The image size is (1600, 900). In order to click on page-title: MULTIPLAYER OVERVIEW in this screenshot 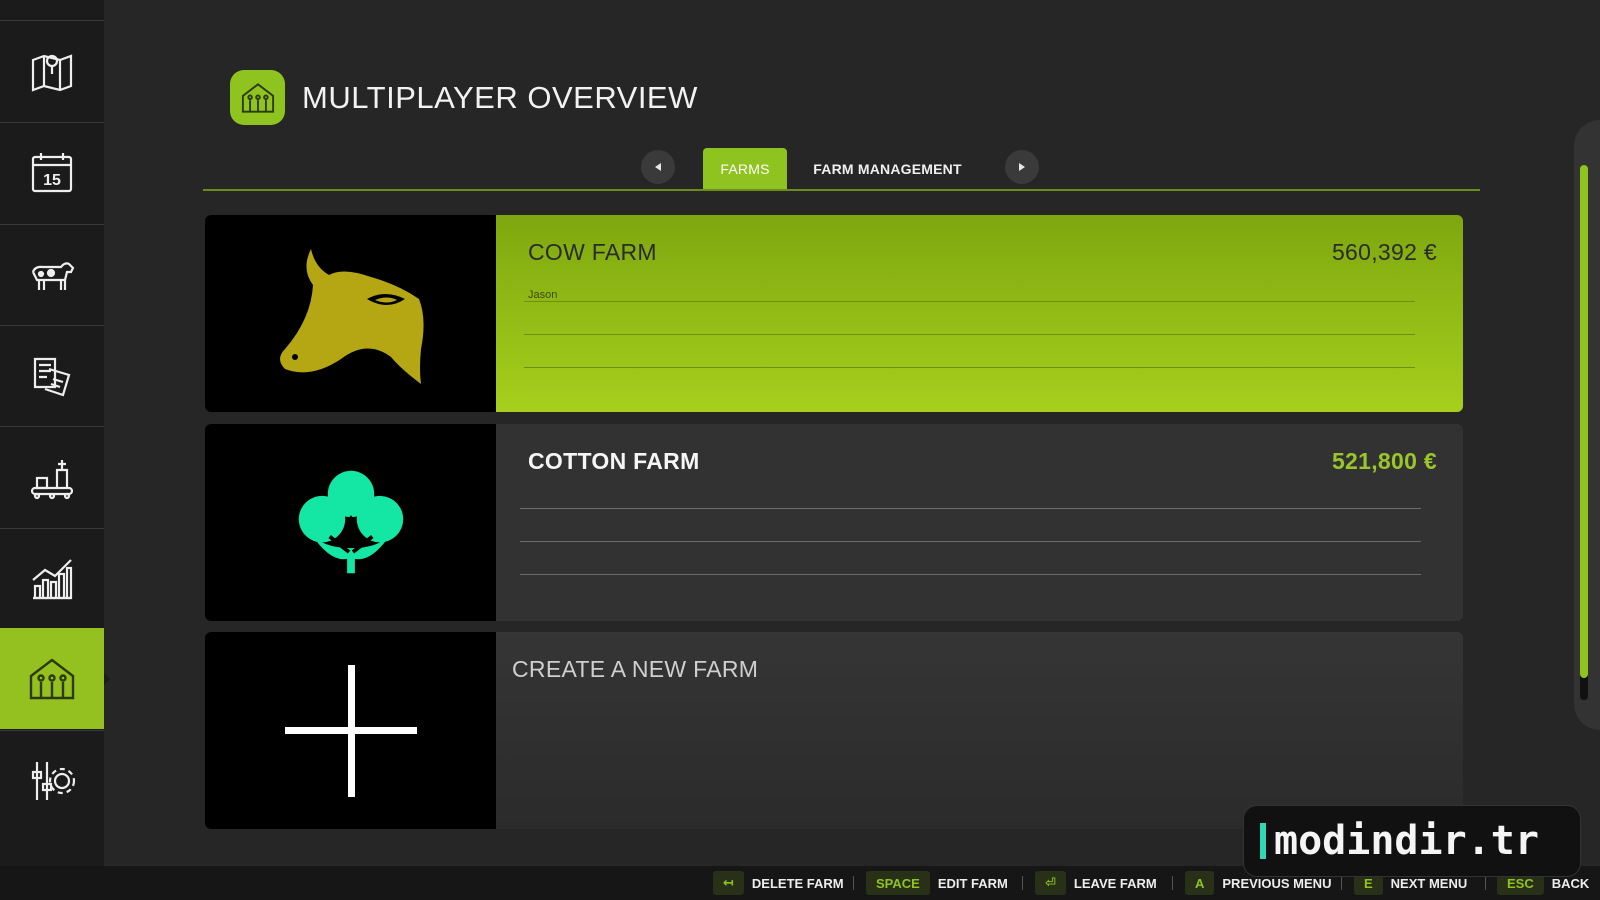, I will do `click(500, 97)`.